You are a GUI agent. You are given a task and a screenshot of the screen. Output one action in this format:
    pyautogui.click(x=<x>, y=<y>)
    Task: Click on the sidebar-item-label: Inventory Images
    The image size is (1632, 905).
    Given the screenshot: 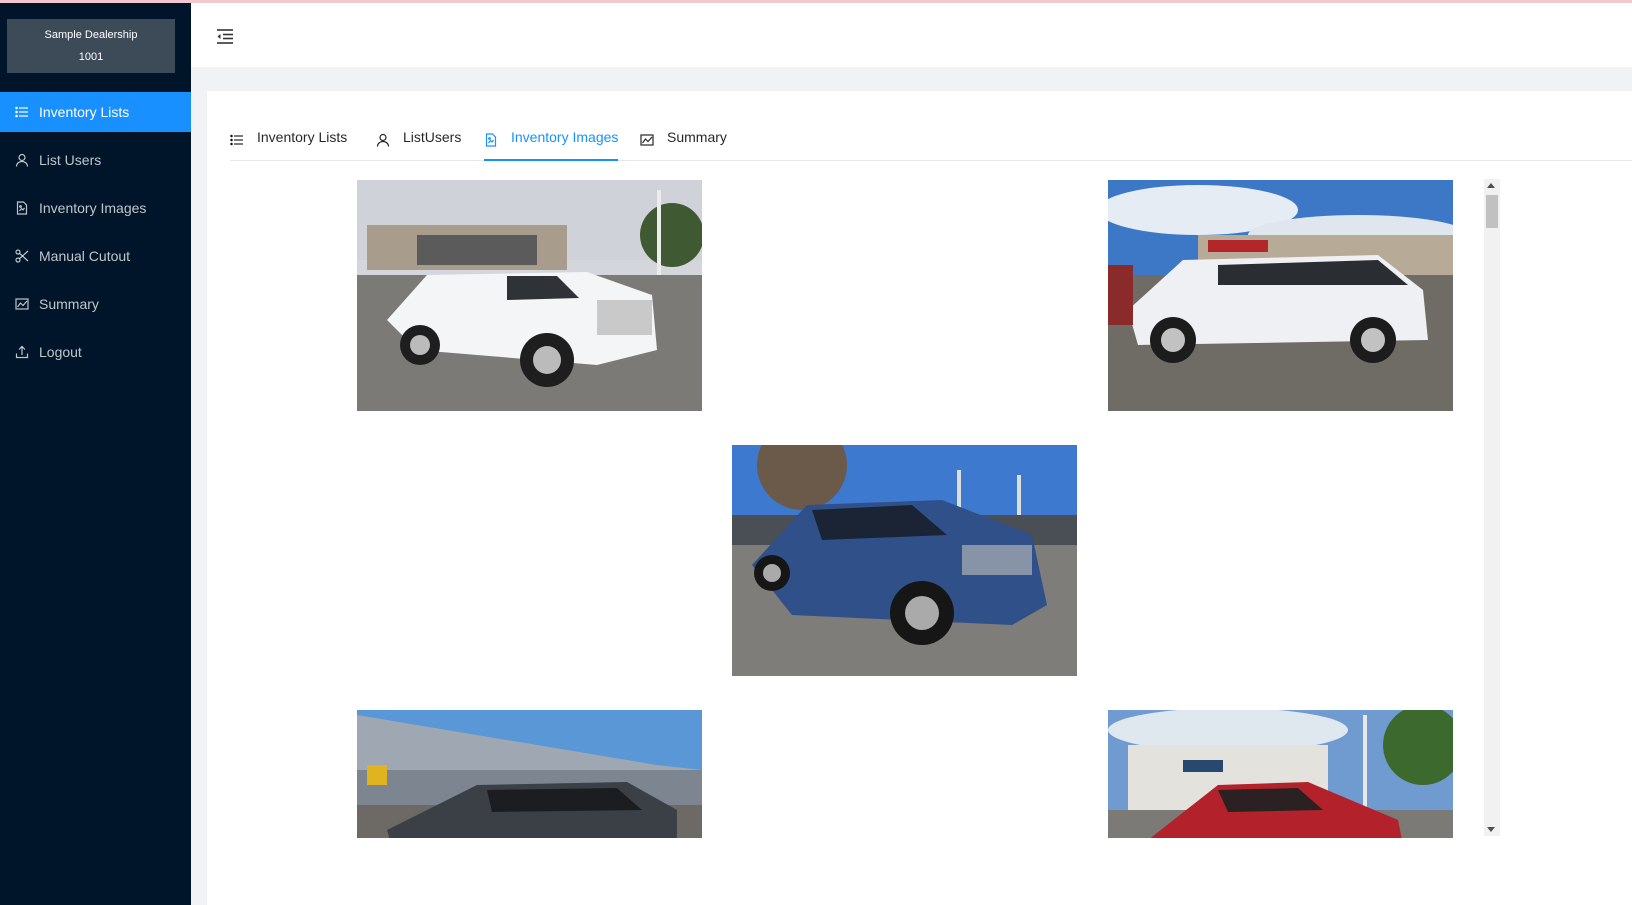 What is the action you would take?
    pyautogui.click(x=93, y=208)
    